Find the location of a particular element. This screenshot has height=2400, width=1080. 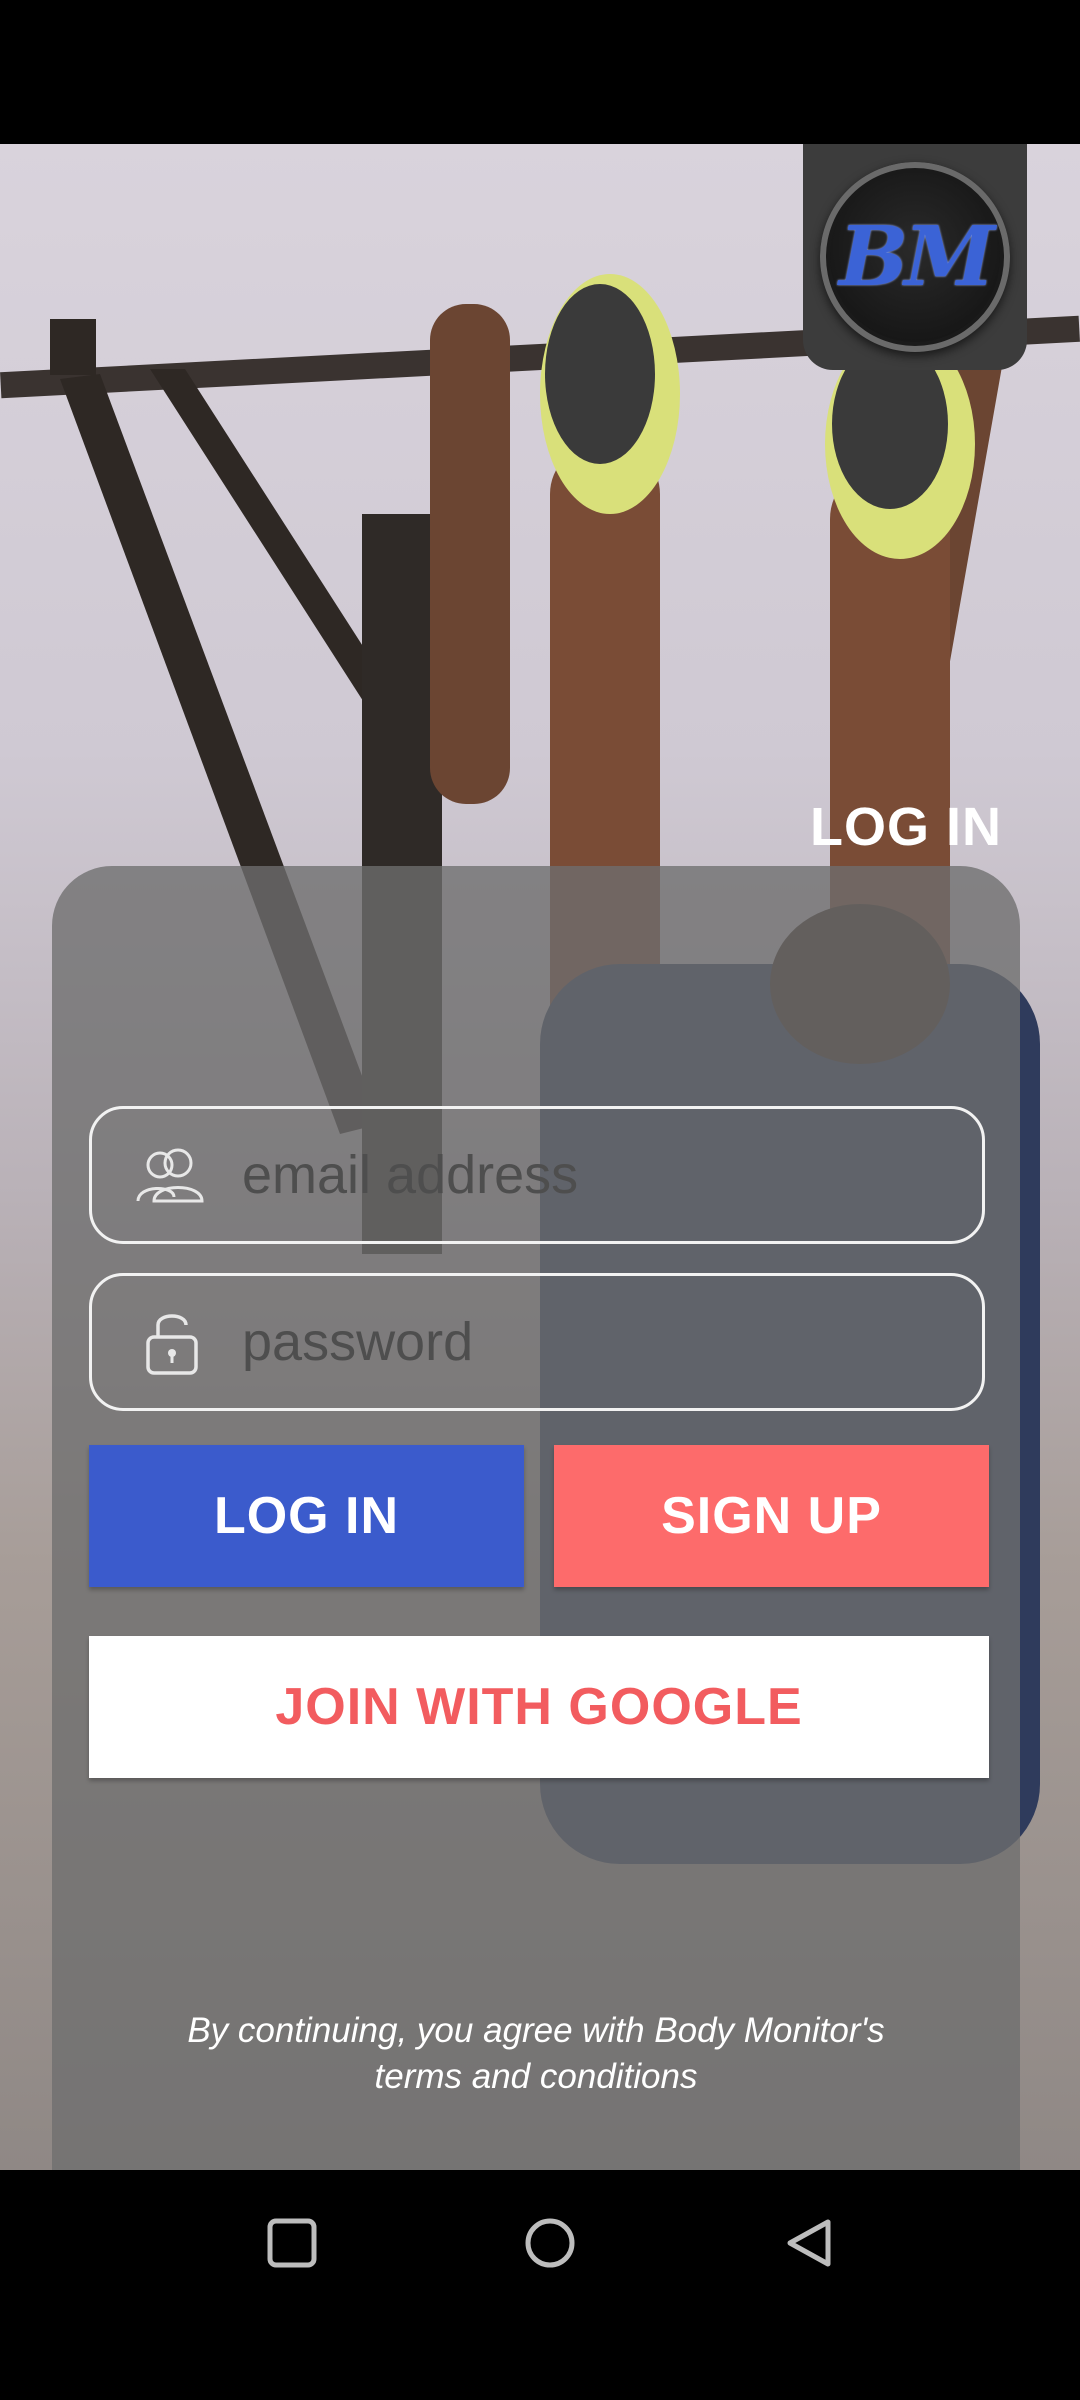

triangle-back-icon is located at coordinates (809, 2245).